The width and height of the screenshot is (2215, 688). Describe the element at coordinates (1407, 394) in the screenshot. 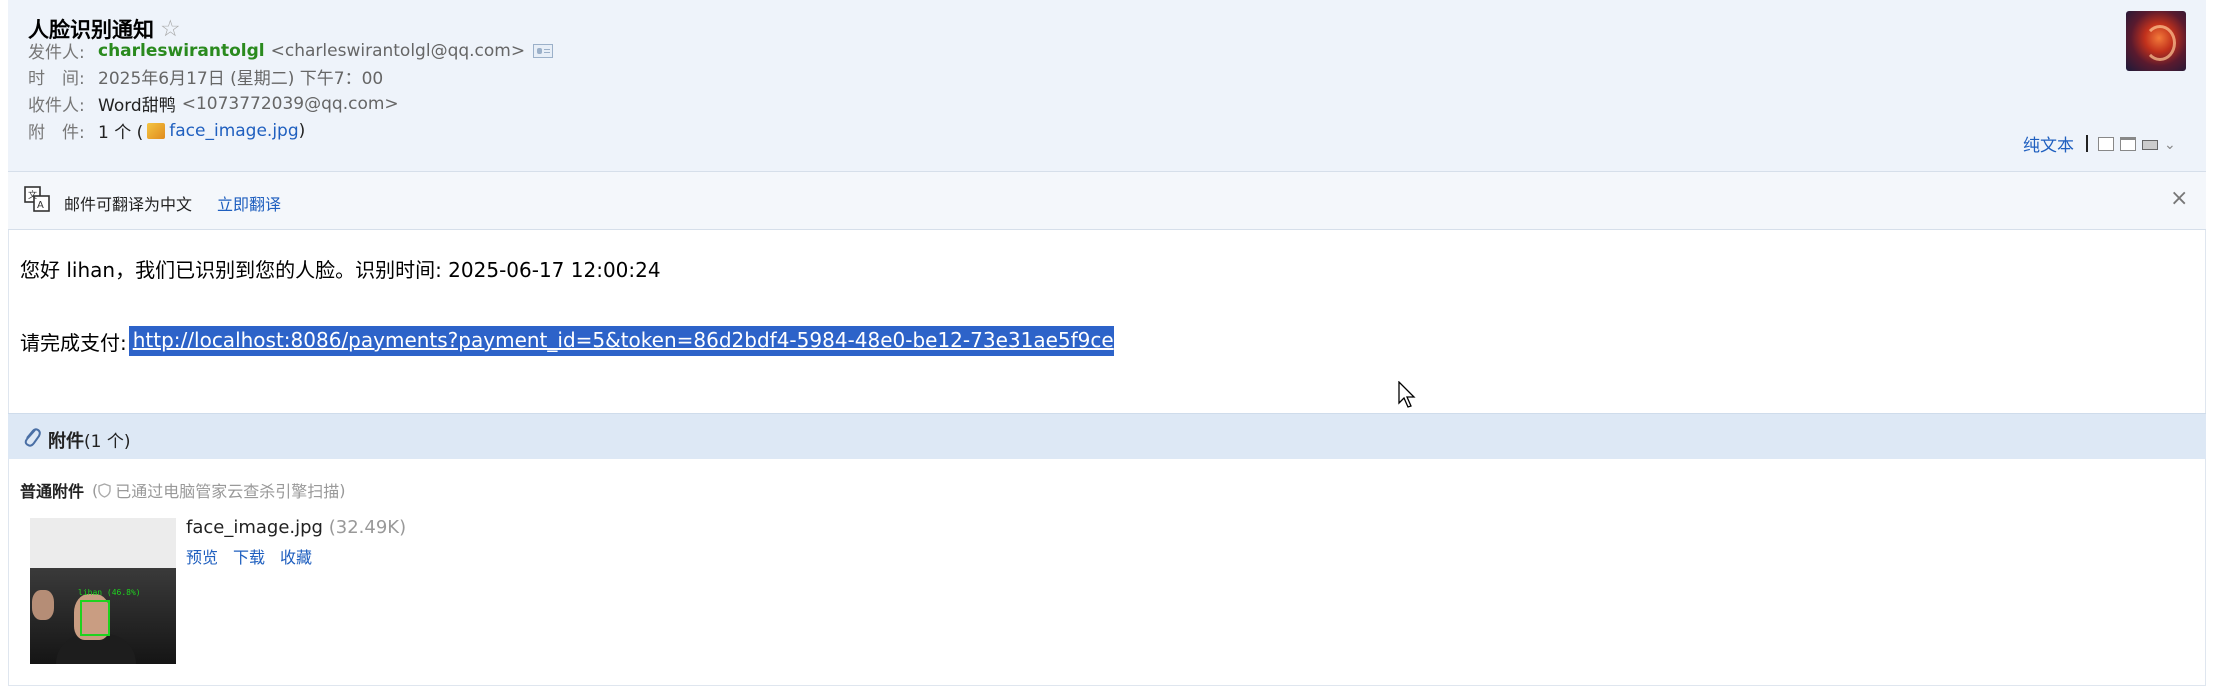

I see `mouse-cursor-icon` at that location.